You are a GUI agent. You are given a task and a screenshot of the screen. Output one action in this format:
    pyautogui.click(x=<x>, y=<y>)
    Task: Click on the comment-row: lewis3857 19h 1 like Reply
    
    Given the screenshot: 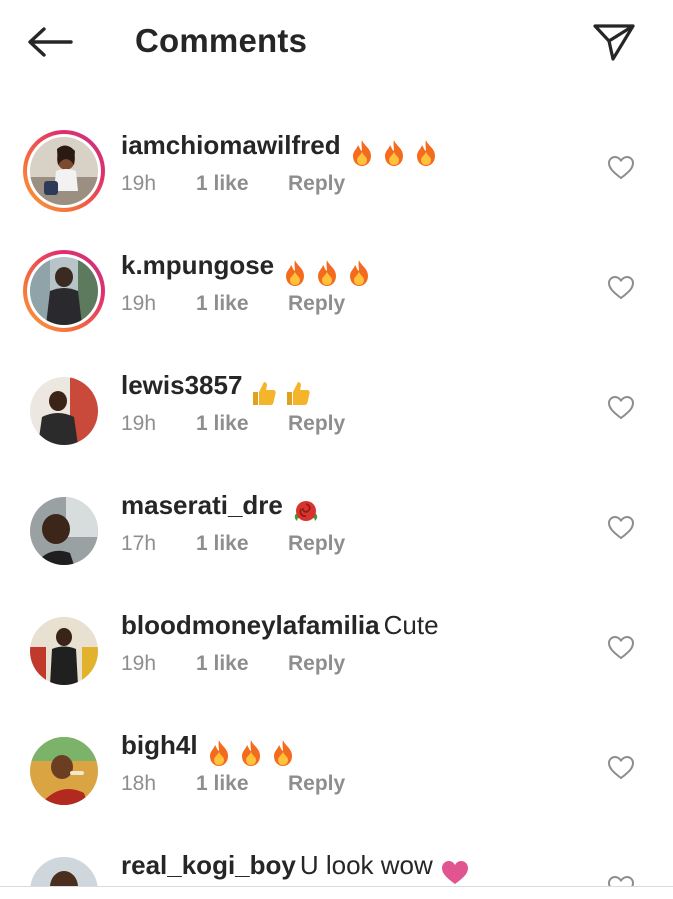 What is the action you would take?
    pyautogui.click(x=336, y=421)
    